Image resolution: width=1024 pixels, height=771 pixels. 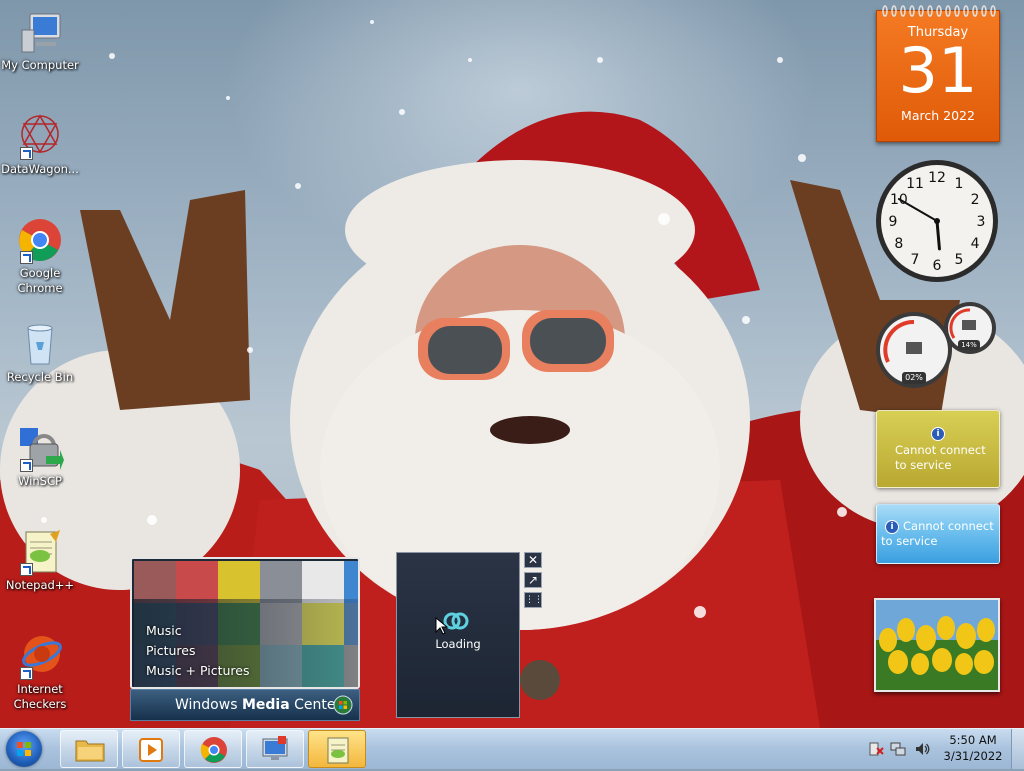 I want to click on monitor-icon, so click(x=275, y=748).